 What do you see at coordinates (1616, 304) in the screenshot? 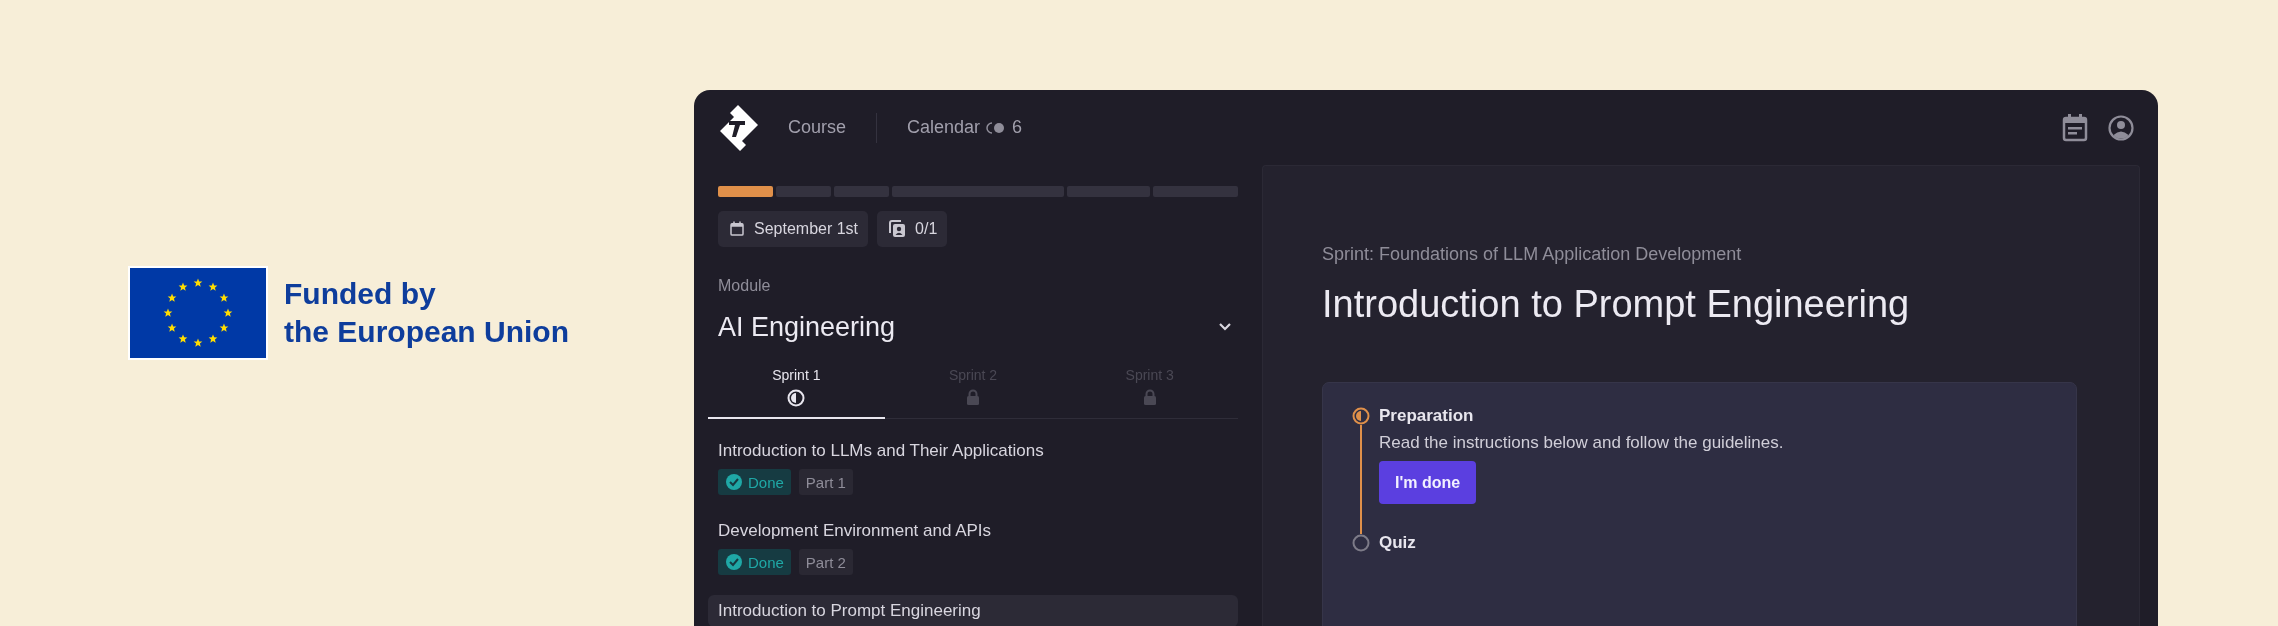
I see `lesson-heading: Introduction to Prompt Engineering` at bounding box center [1616, 304].